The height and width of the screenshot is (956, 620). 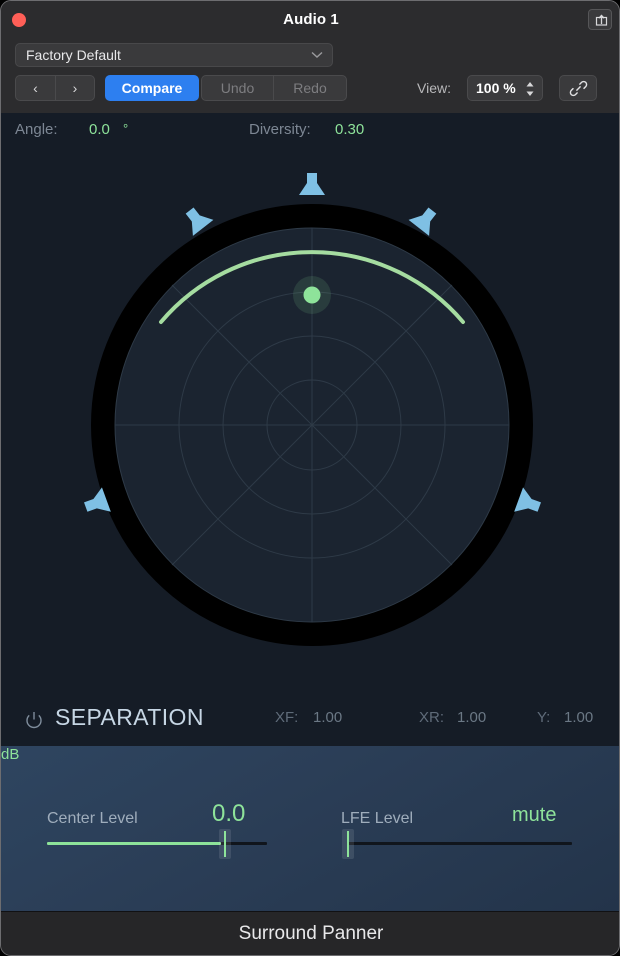 I want to click on center-level-value: 0.0, so click(x=228, y=814).